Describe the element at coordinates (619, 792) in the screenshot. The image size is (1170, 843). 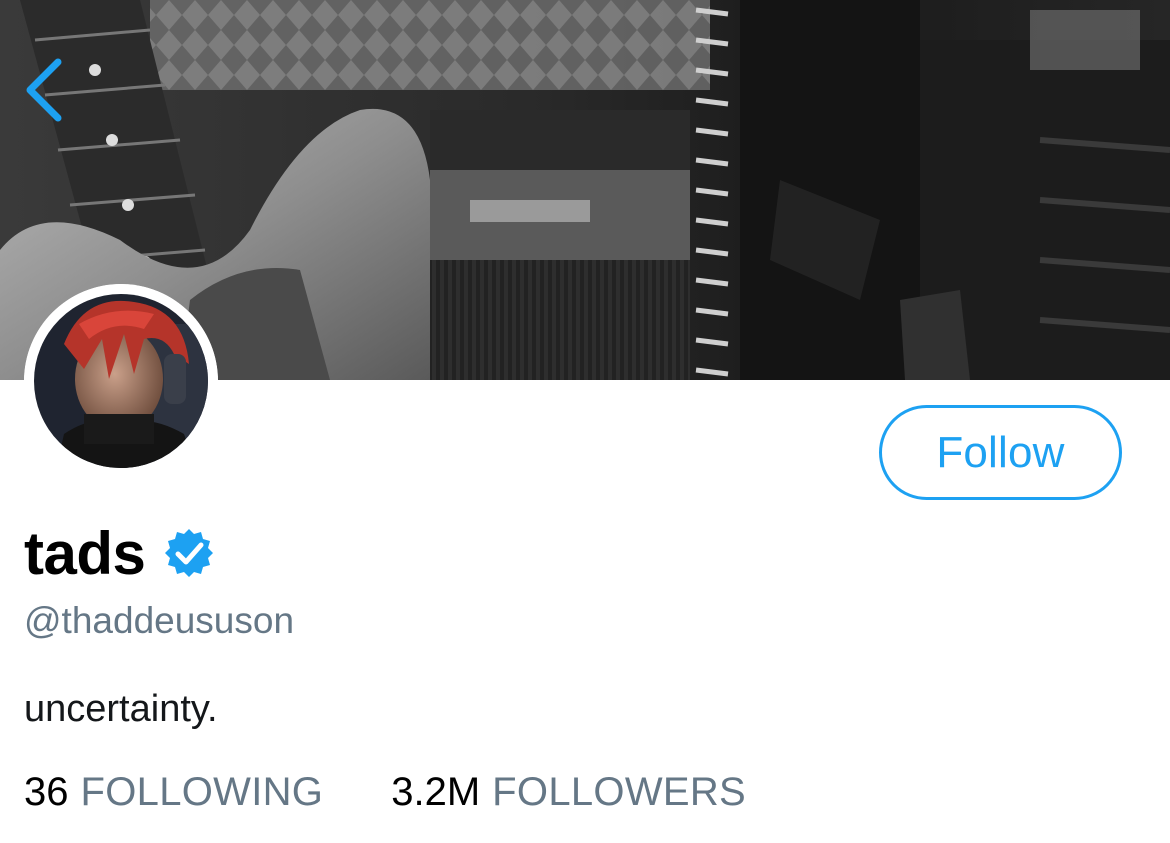
I see `followers-label: FOLLOWERS` at that location.